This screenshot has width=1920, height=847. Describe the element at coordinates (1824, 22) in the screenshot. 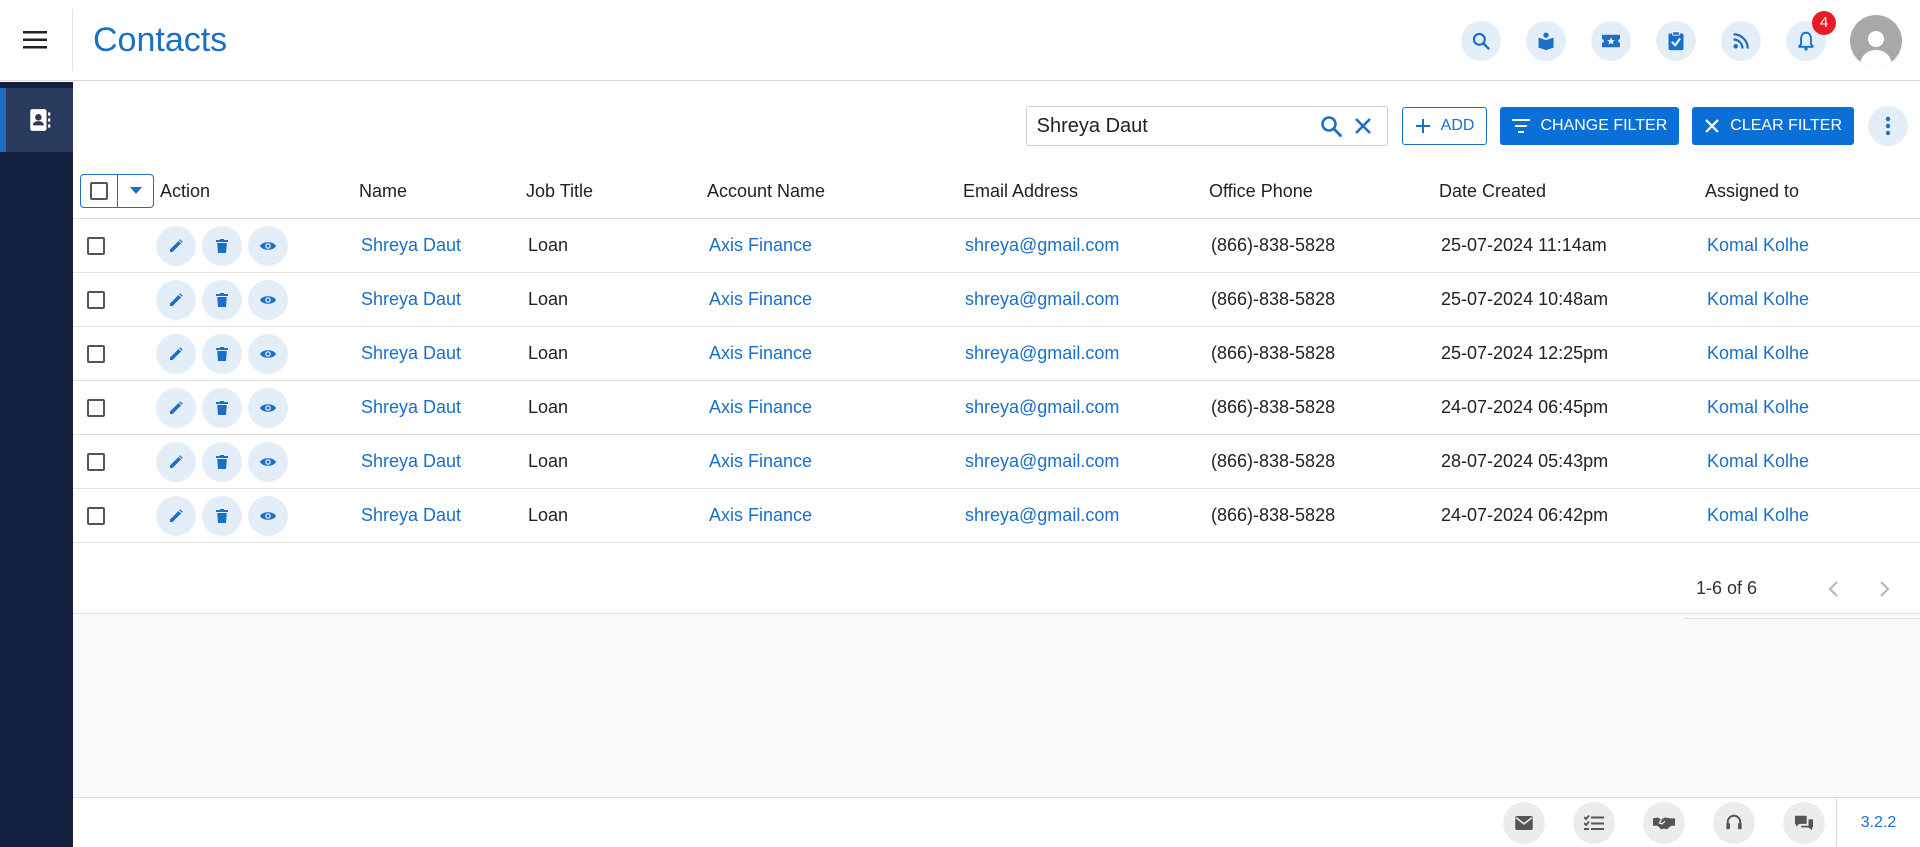

I see `notification-badge: 4` at that location.